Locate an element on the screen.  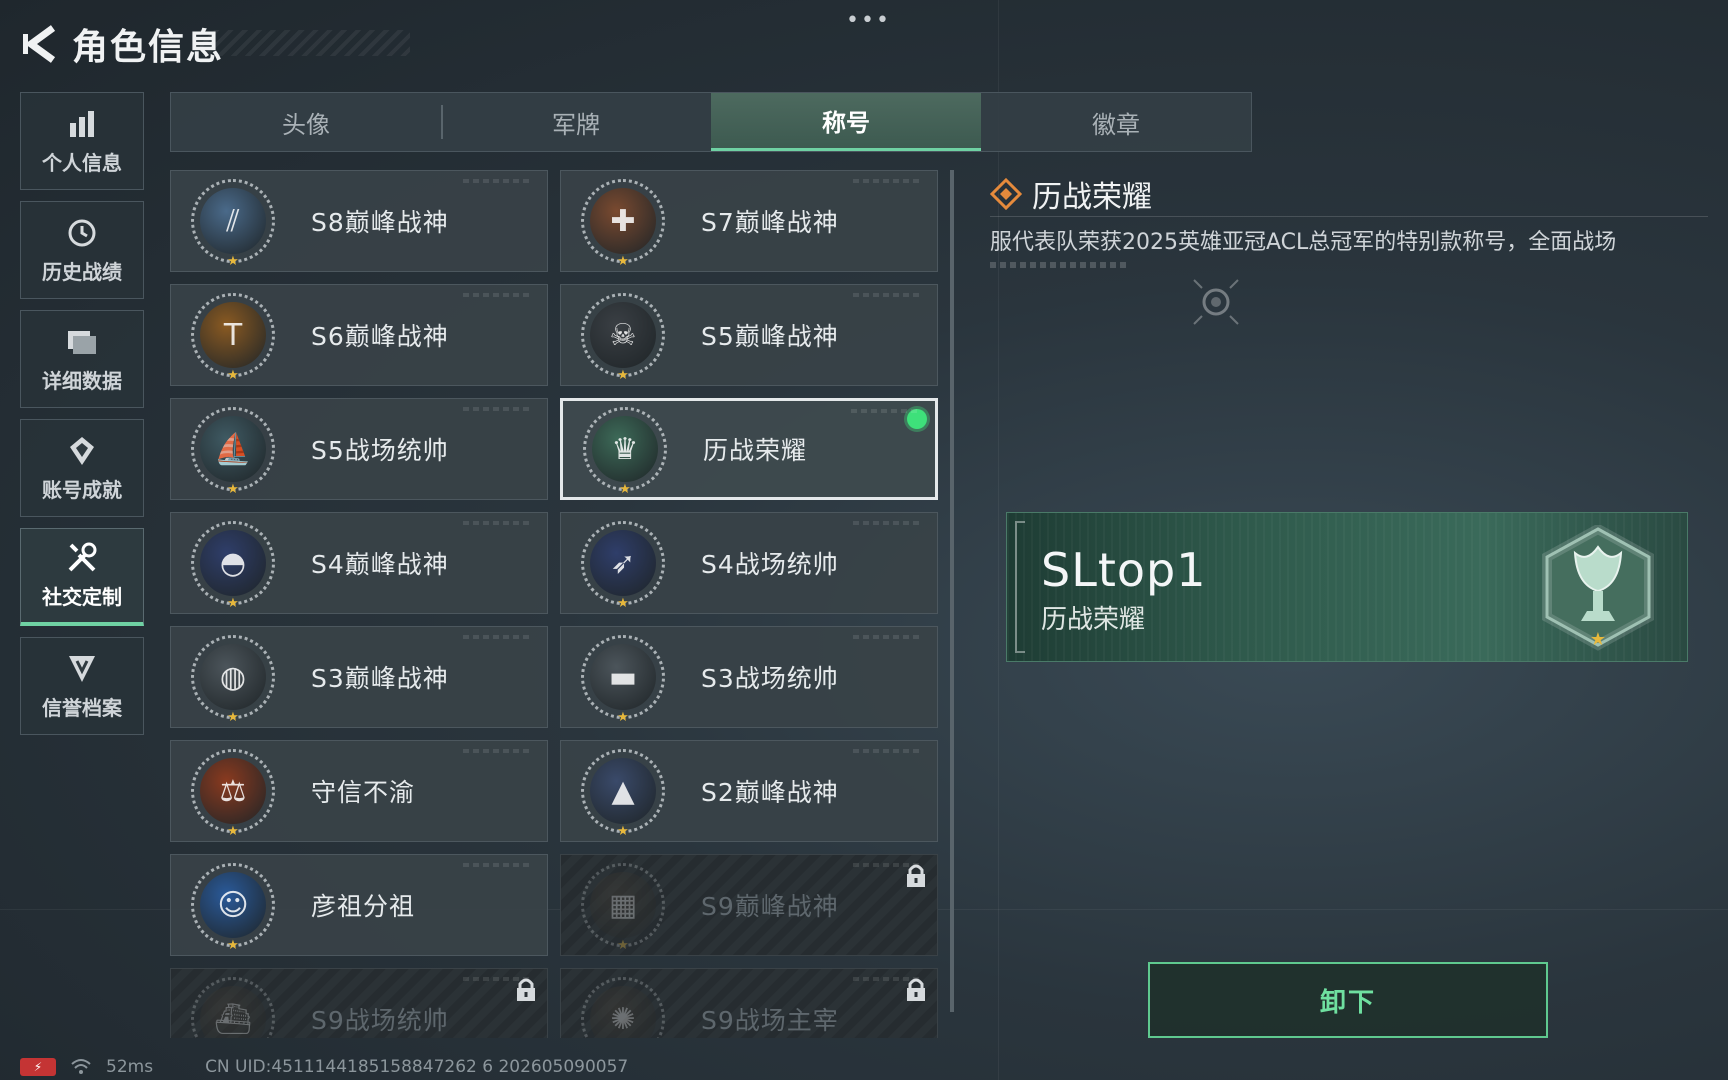
title-name: S3巅峰战神 is located at coordinates (380, 678).